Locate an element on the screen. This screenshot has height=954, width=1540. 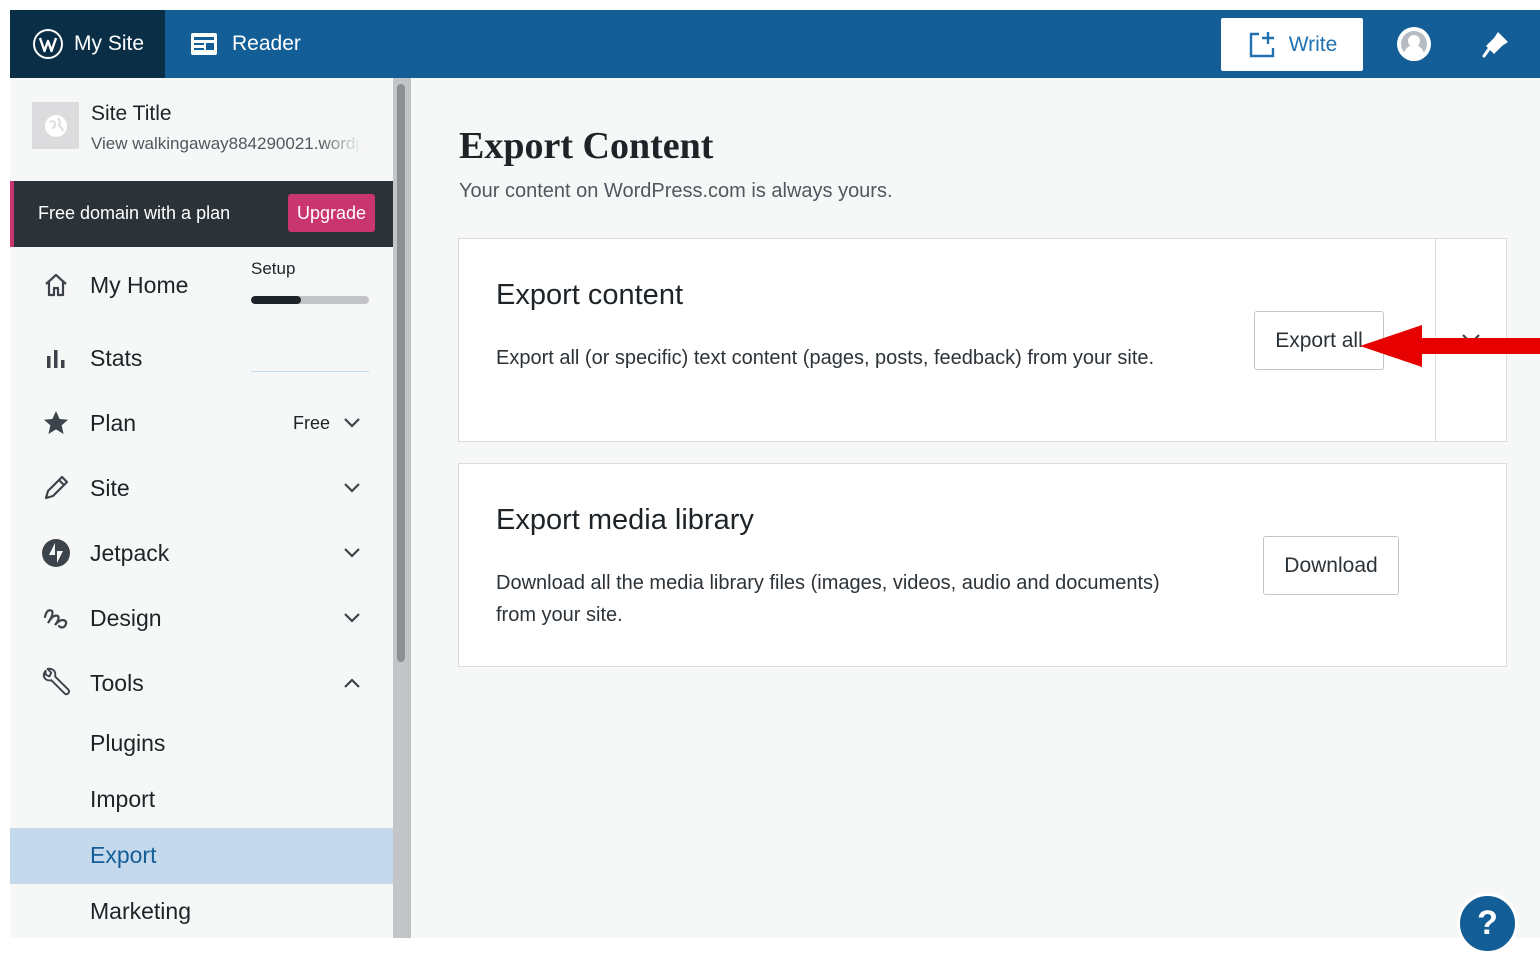
avatar is located at coordinates (1414, 44).